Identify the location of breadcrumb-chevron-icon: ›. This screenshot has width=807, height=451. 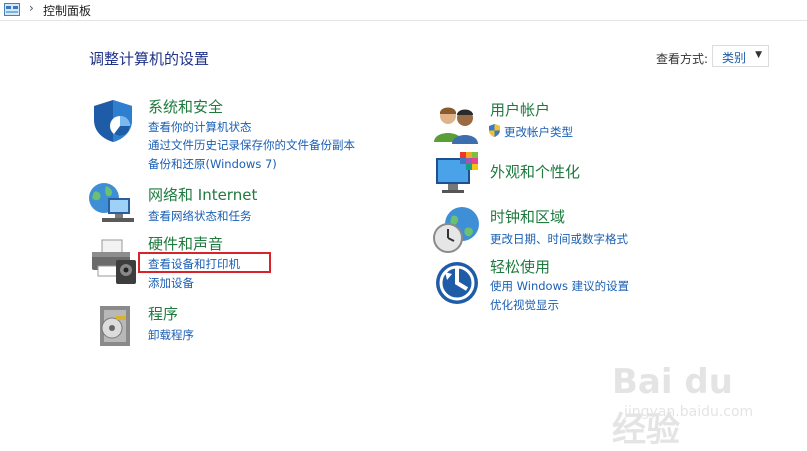
(31, 8).